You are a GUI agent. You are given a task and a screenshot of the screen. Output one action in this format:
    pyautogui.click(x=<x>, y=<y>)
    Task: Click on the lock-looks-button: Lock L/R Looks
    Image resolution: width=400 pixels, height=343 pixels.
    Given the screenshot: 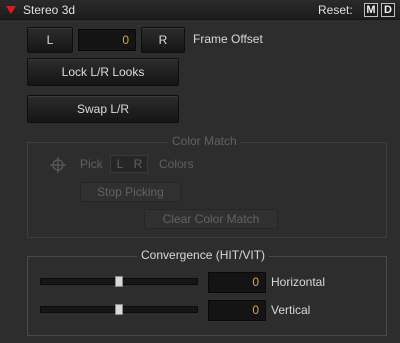 What is the action you would take?
    pyautogui.click(x=103, y=72)
    